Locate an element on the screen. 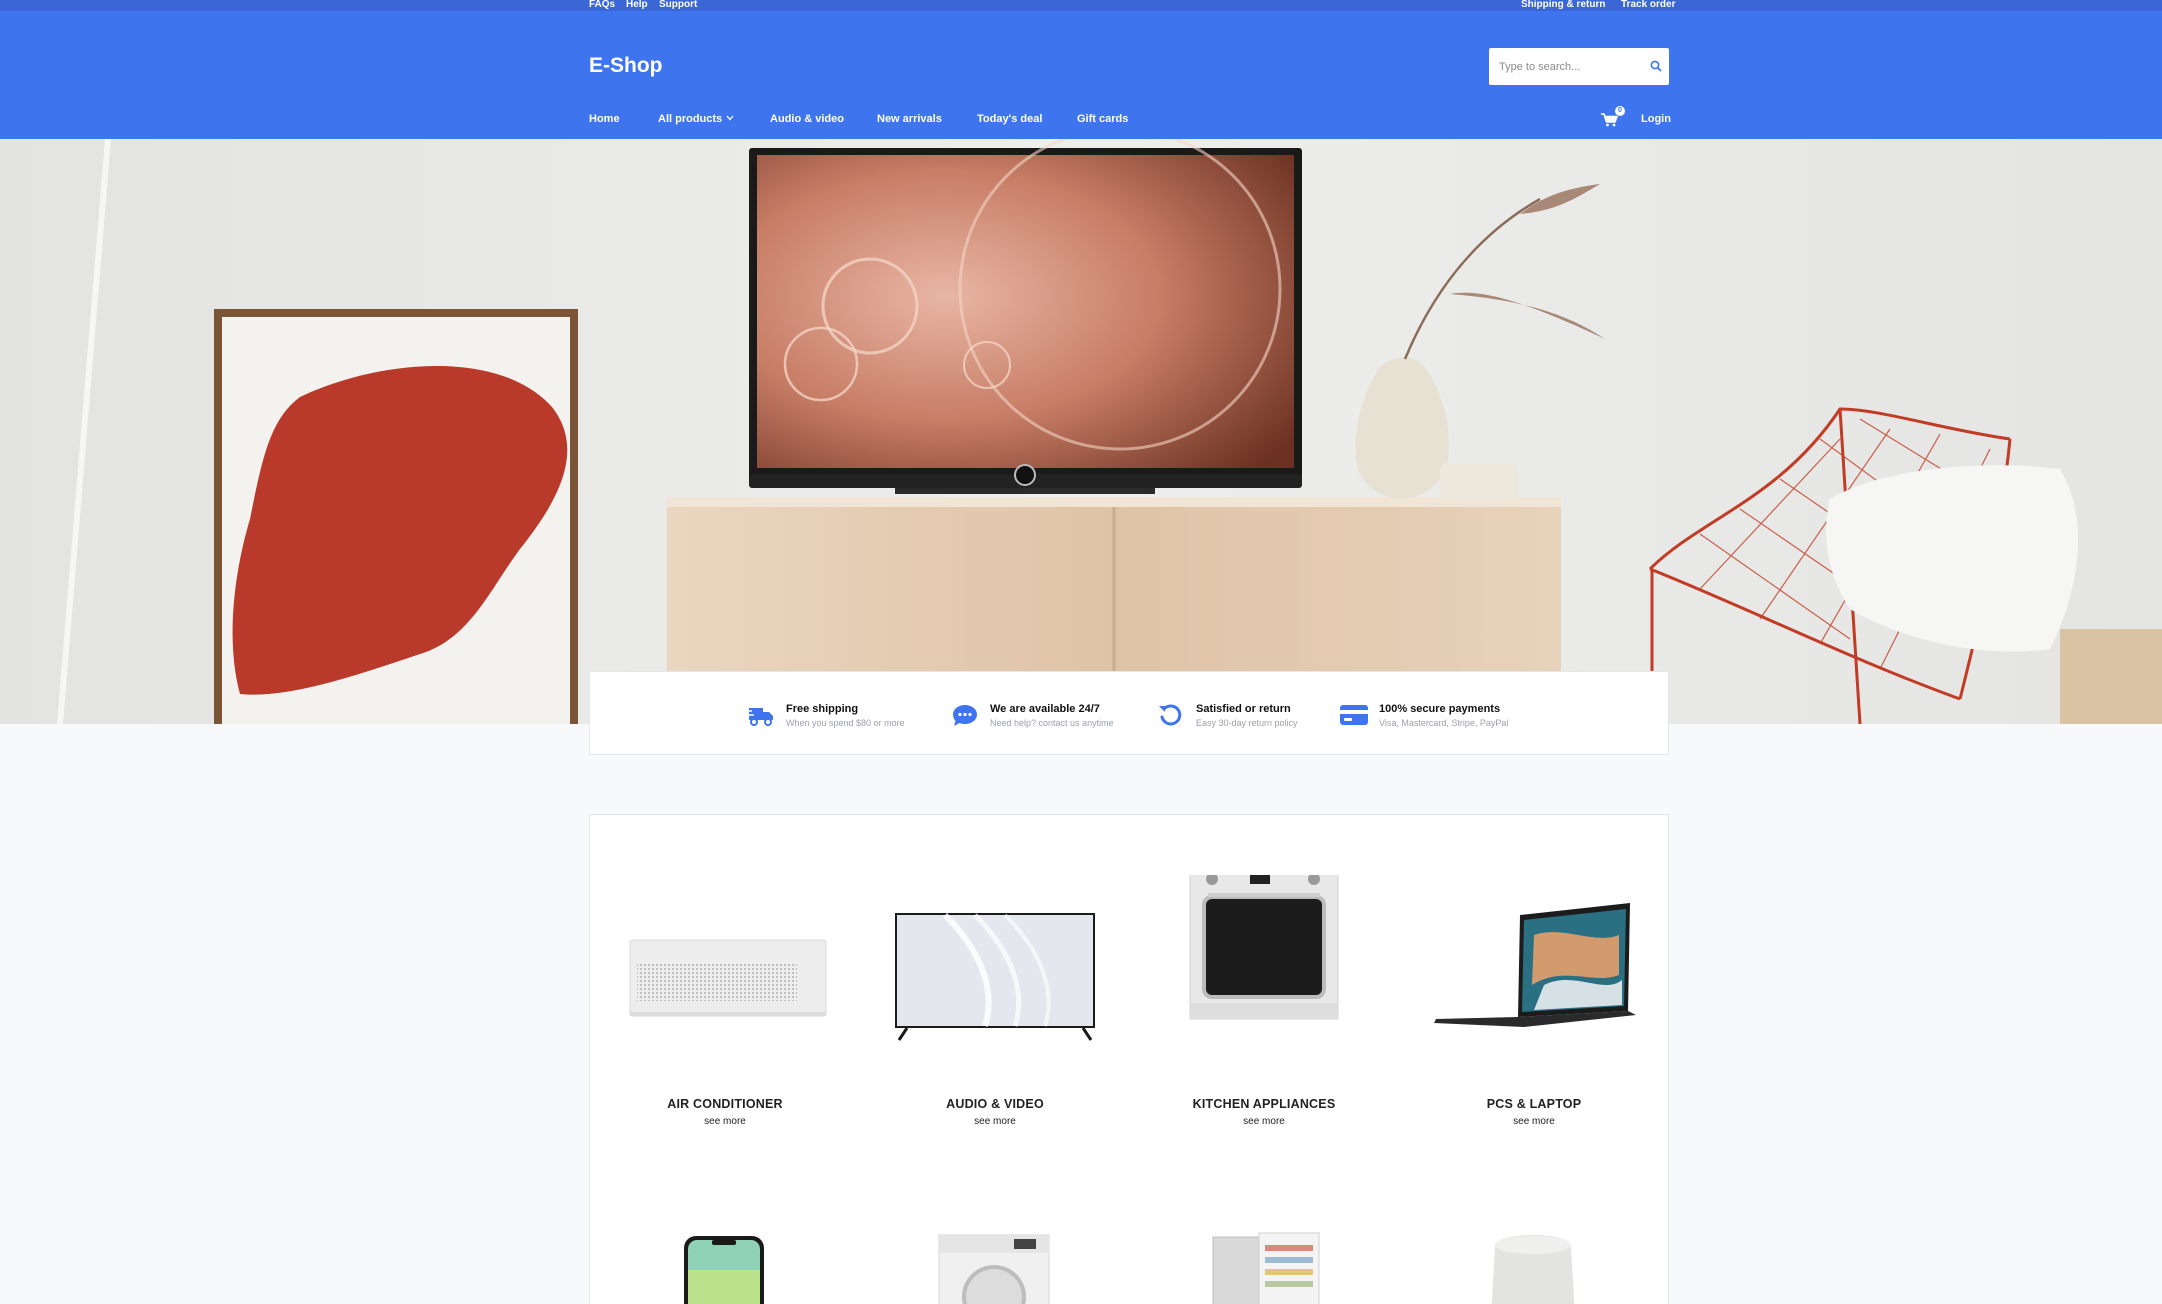 The height and width of the screenshot is (1304, 2162). feature-title: Satisfied or return is located at coordinates (1243, 709).